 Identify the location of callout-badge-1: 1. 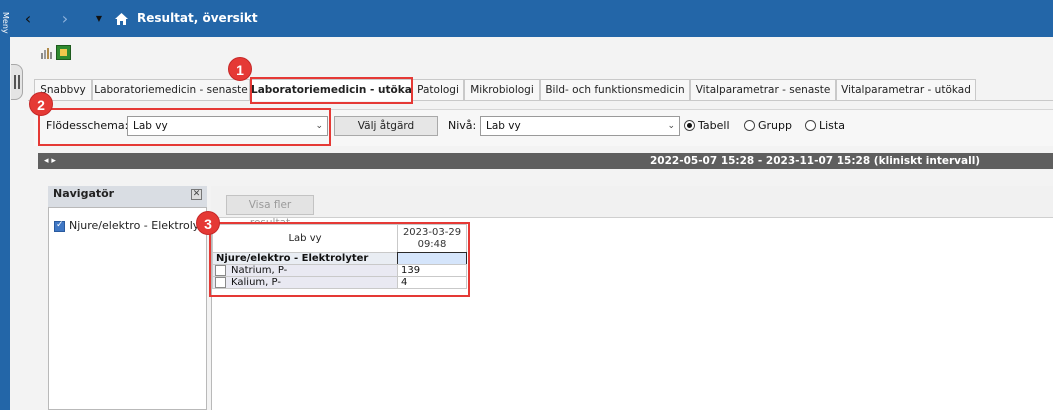
(240, 69).